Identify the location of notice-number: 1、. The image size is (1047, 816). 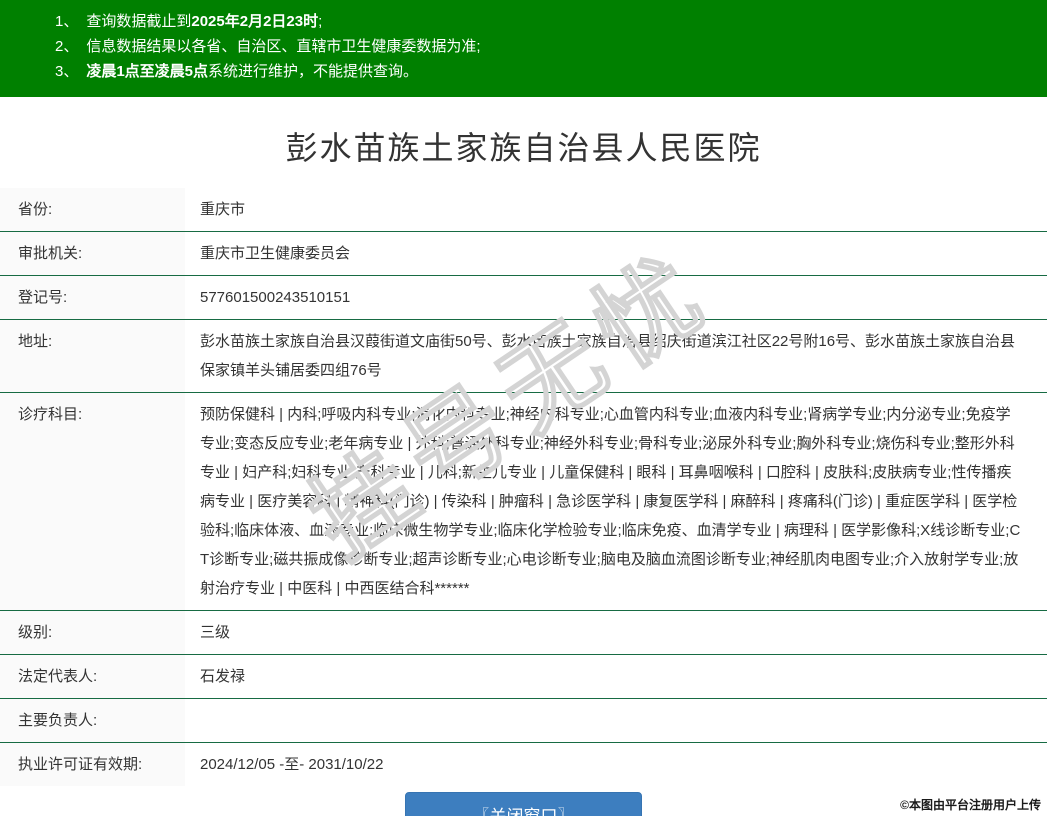
(67, 21).